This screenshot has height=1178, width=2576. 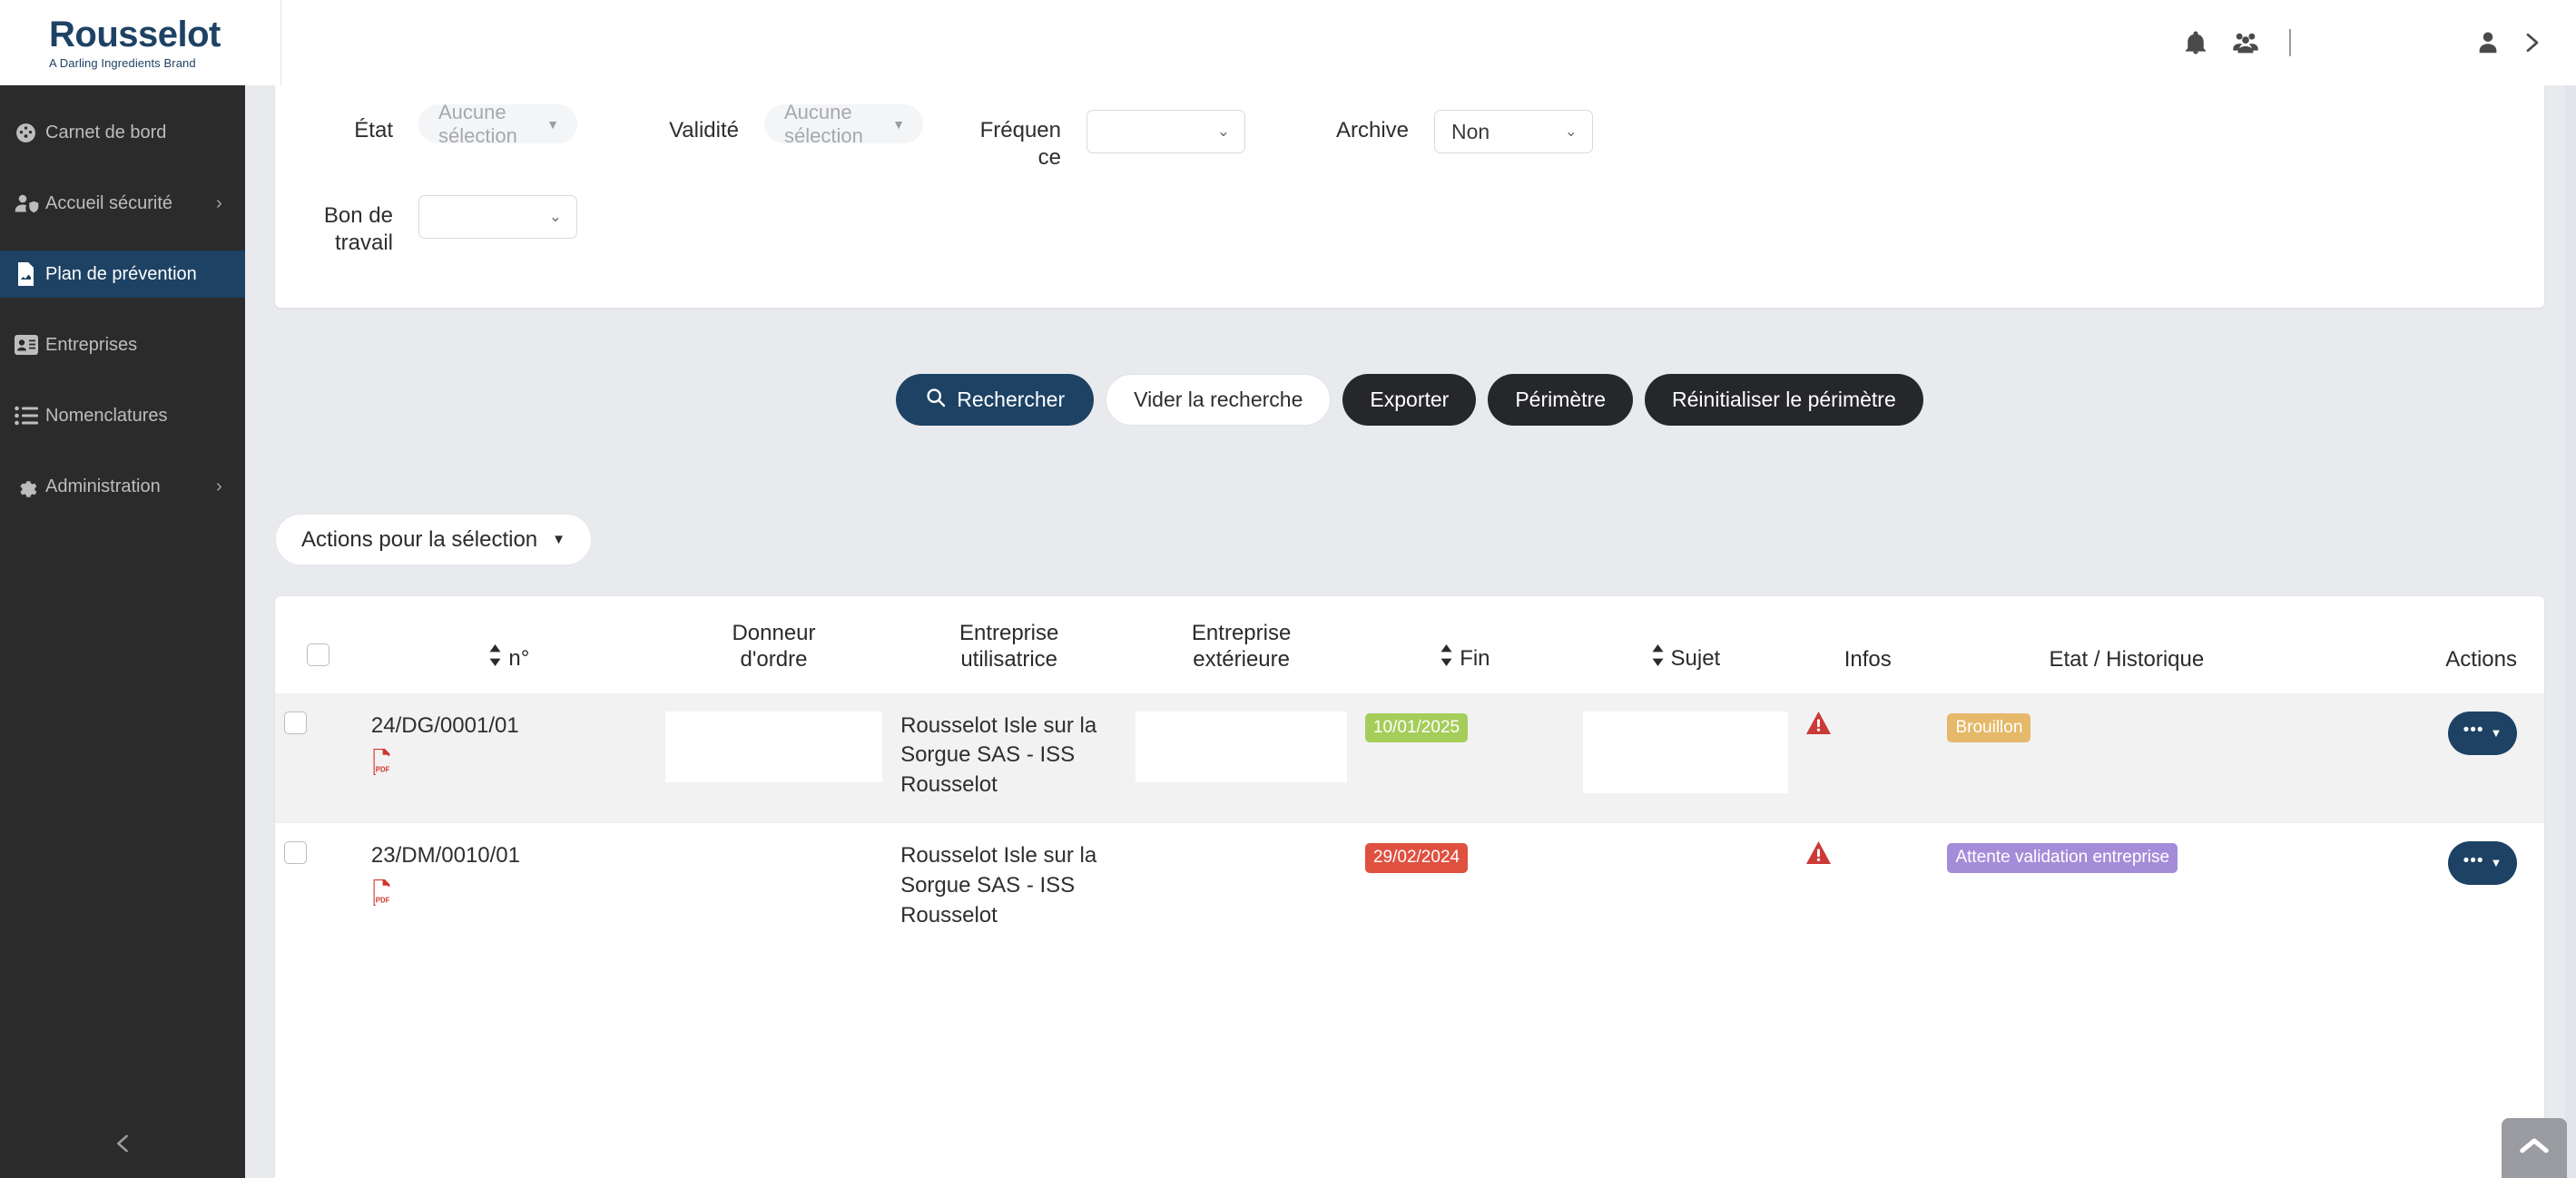 What do you see at coordinates (1685, 644) in the screenshot?
I see `header-sujet: Sujet` at bounding box center [1685, 644].